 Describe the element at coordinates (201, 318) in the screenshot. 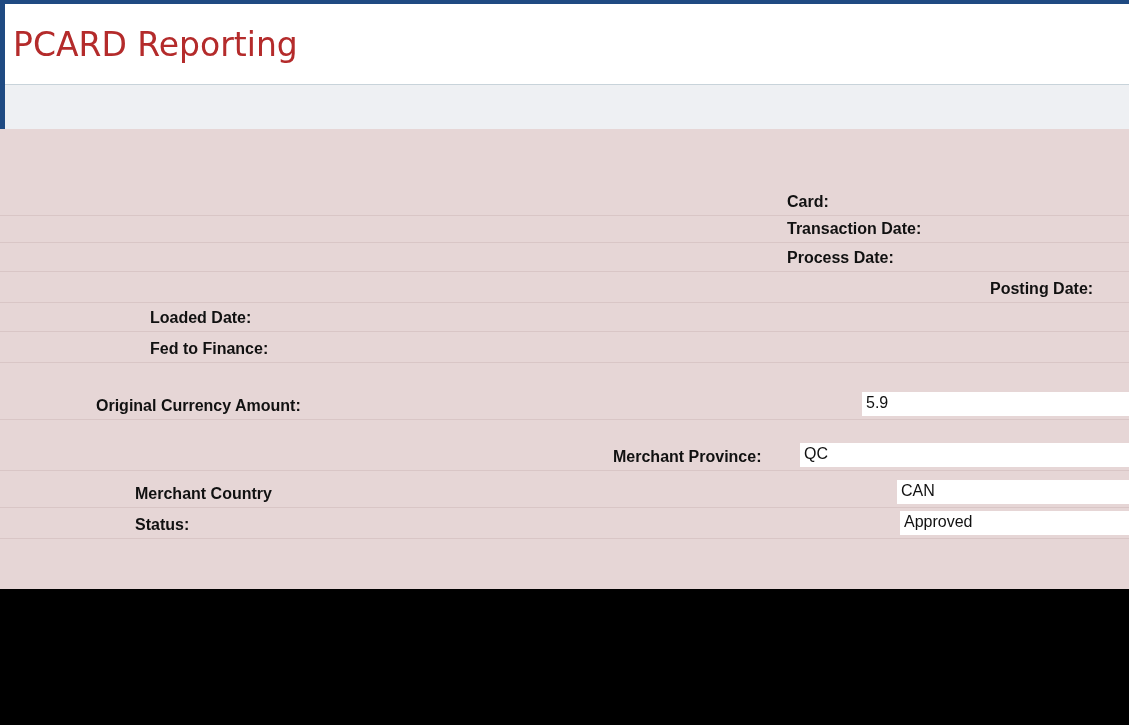

I see `field-label: Loaded Date:` at that location.